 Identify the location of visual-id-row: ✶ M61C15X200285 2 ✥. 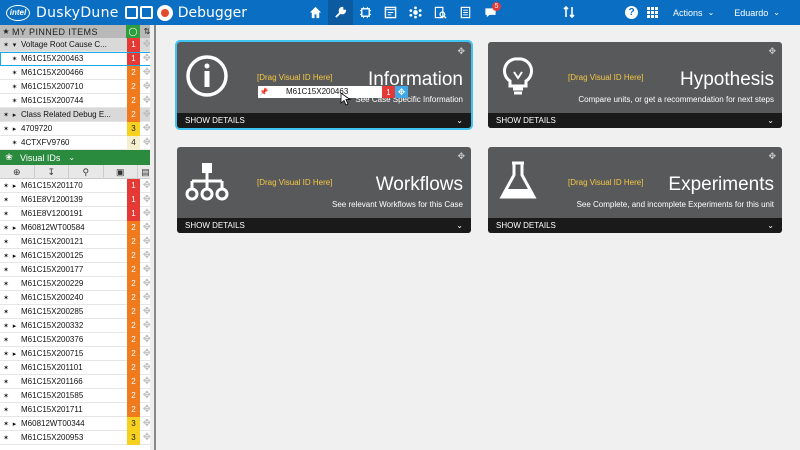
(77, 311).